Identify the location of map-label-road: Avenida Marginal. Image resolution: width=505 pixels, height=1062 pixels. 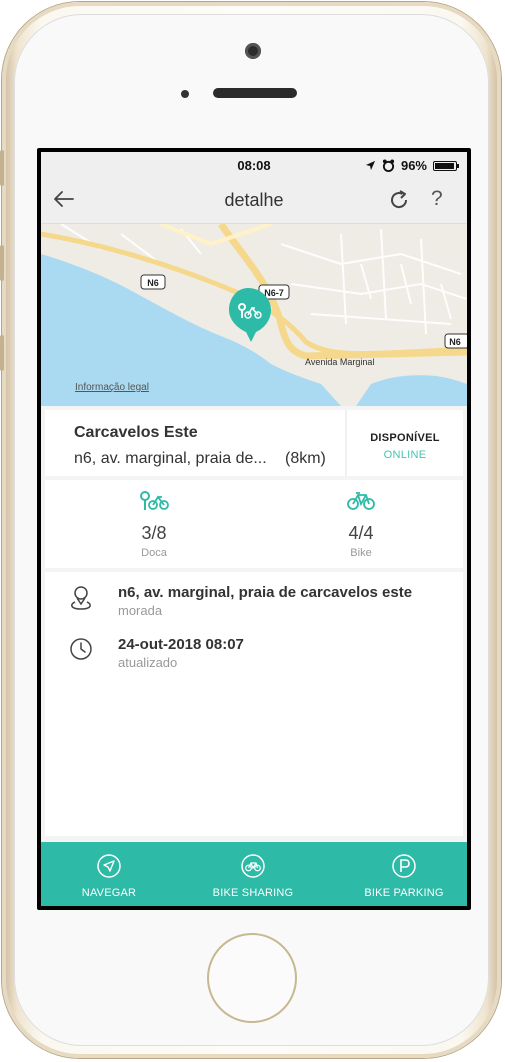
(339, 362).